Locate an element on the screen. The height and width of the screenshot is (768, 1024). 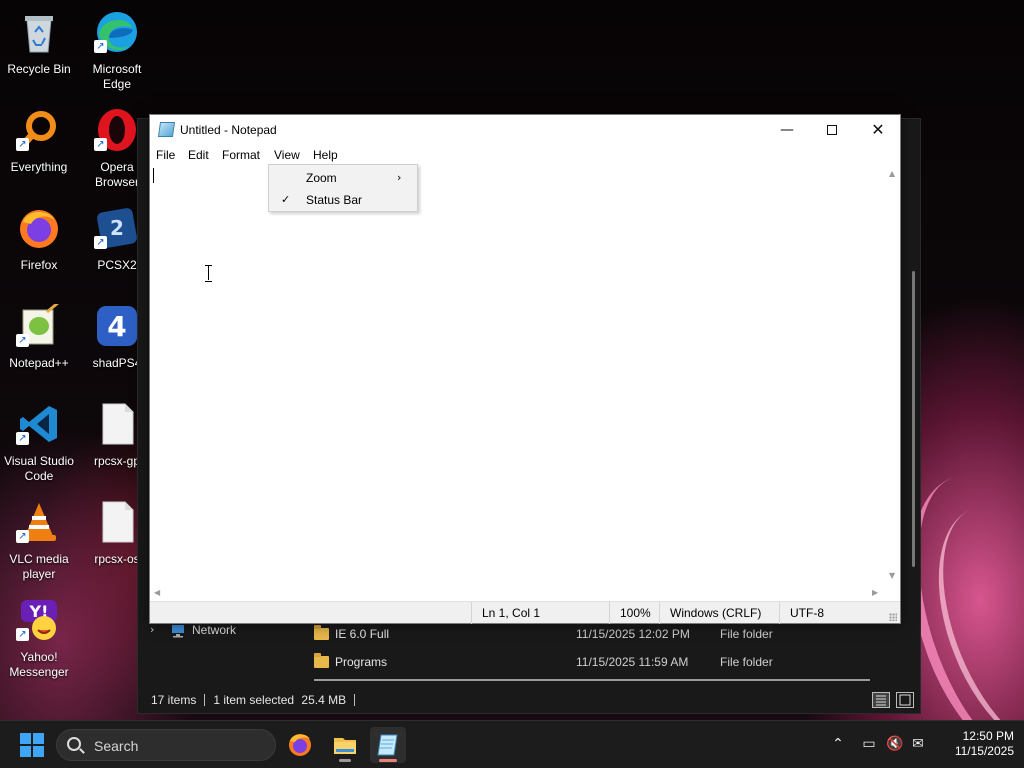
desktop-icon-edge: ↗ Microsoft Edge is located at coordinates (117, 50).